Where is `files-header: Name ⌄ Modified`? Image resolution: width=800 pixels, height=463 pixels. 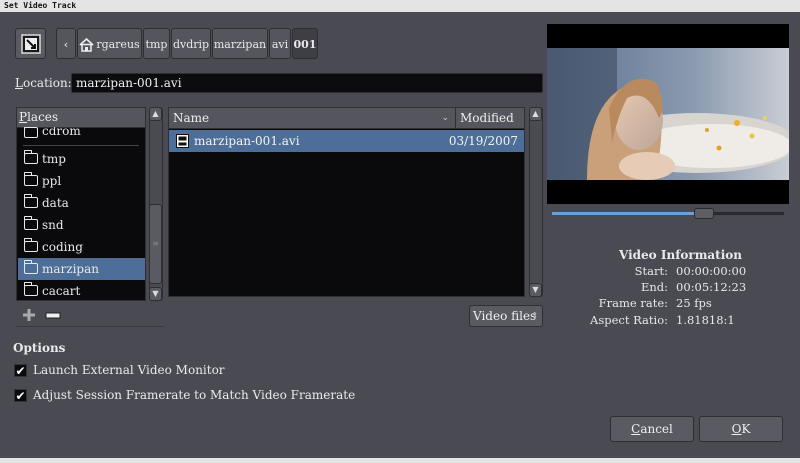
files-header: Name ⌄ Modified is located at coordinates (346, 118).